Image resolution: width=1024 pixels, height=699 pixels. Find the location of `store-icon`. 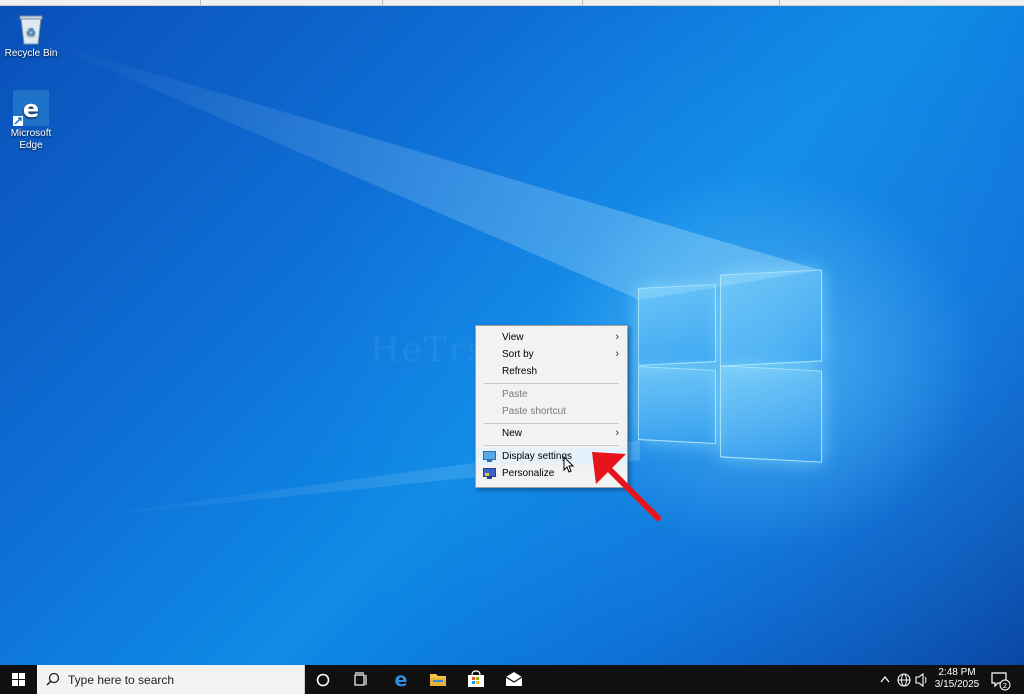

store-icon is located at coordinates (476, 678).